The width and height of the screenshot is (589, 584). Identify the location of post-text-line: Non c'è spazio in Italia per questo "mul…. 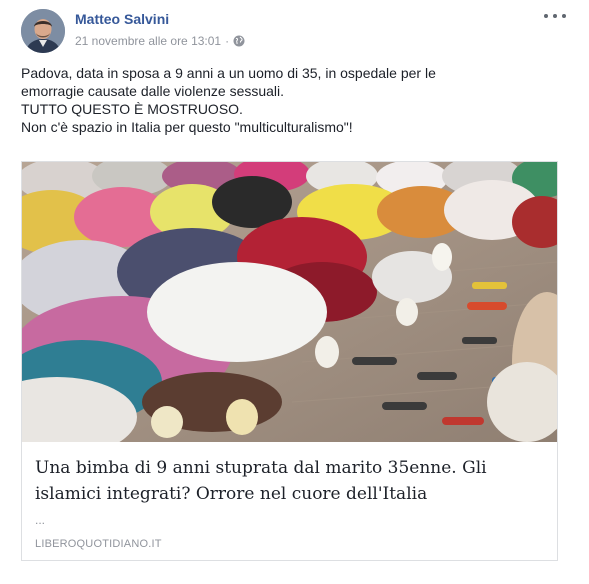
(187, 127).